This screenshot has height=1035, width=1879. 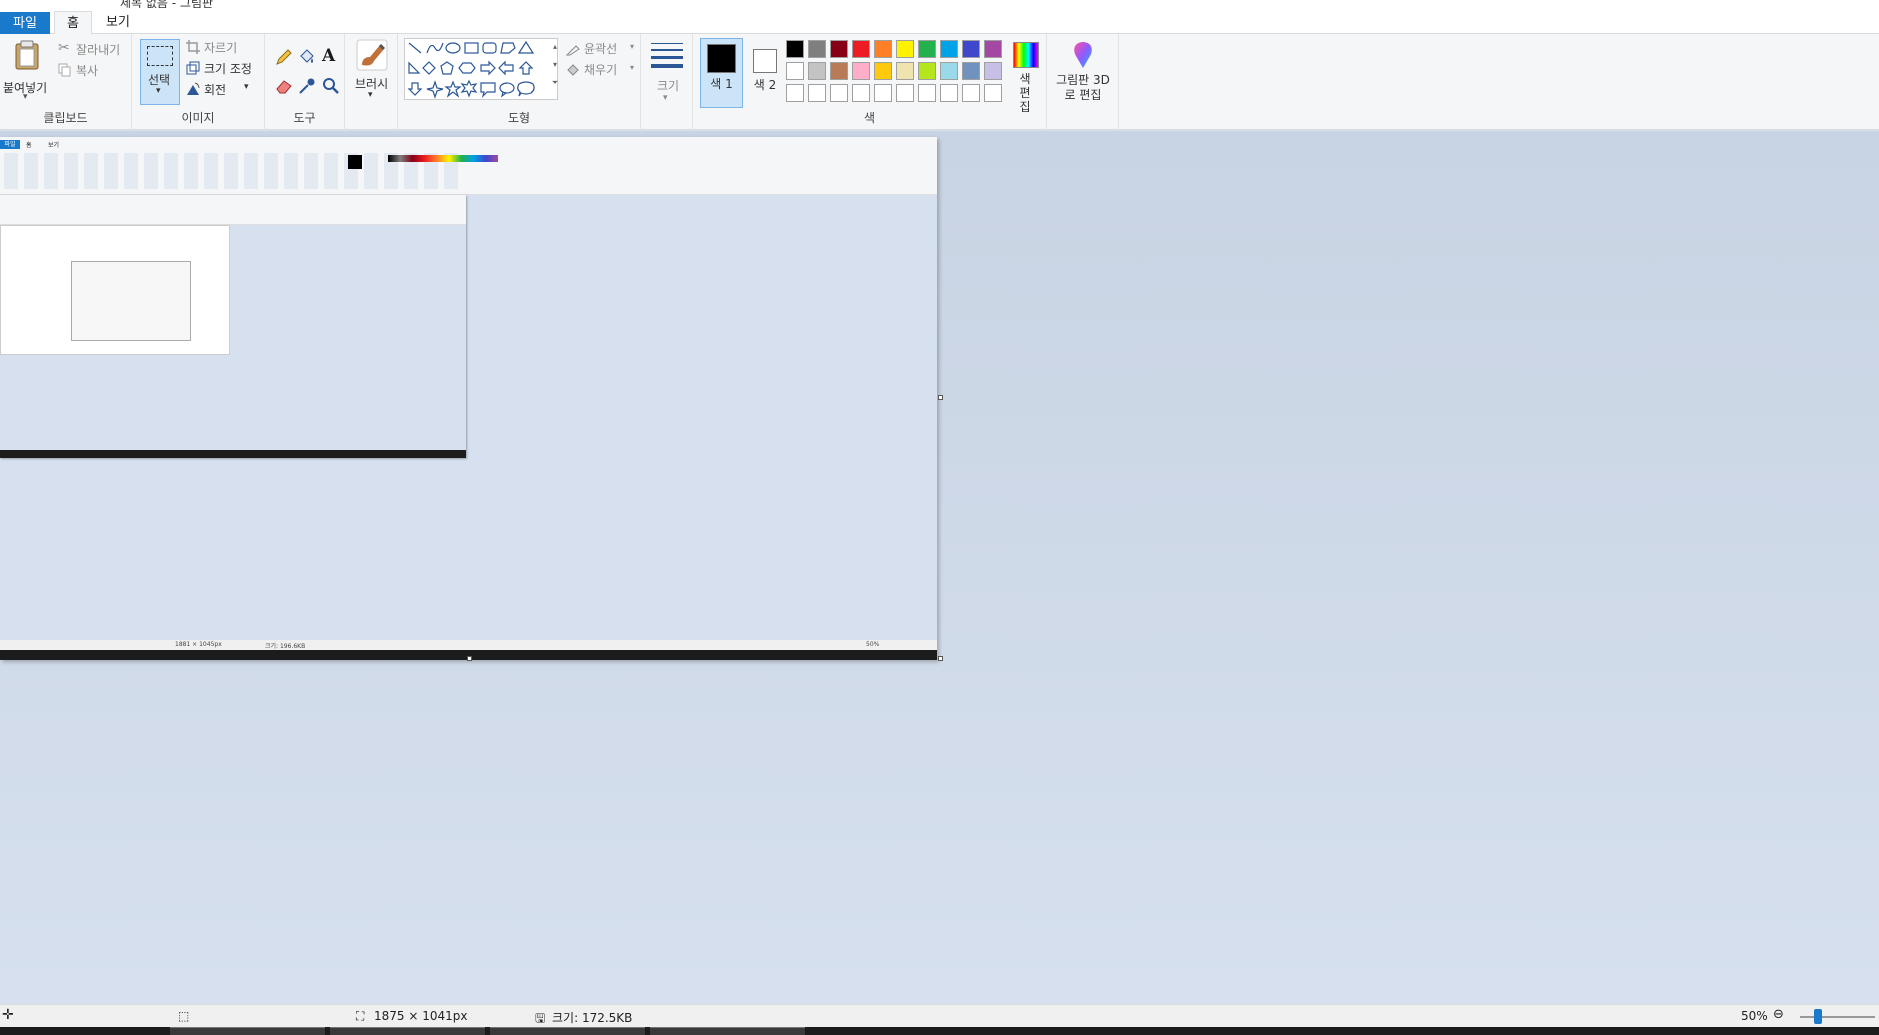 What do you see at coordinates (602, 70) in the screenshot?
I see `fill-button: 채우기 ▾` at bounding box center [602, 70].